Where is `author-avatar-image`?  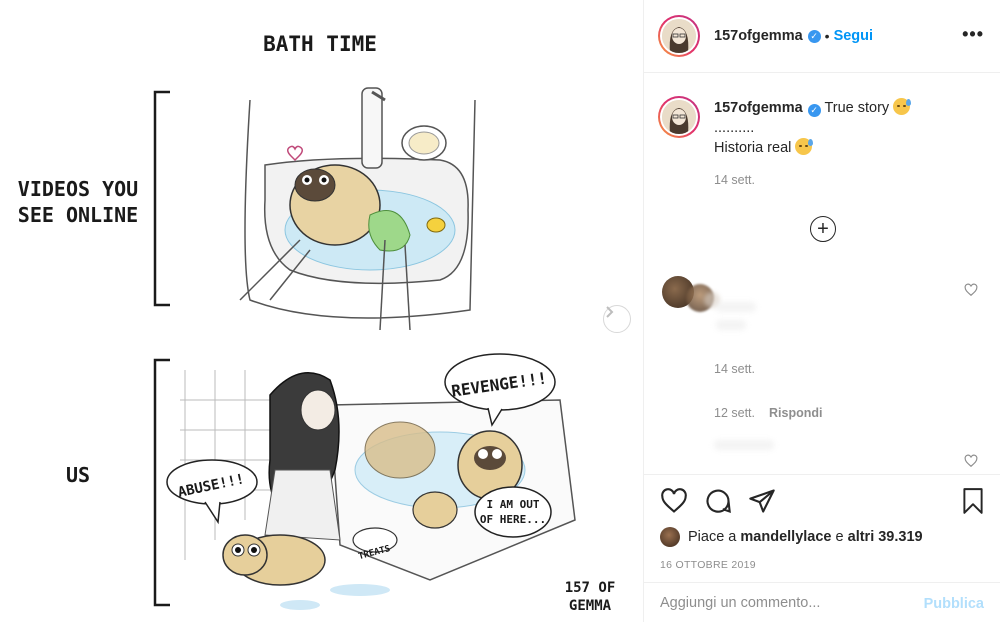
author-avatar-image is located at coordinates (679, 36).